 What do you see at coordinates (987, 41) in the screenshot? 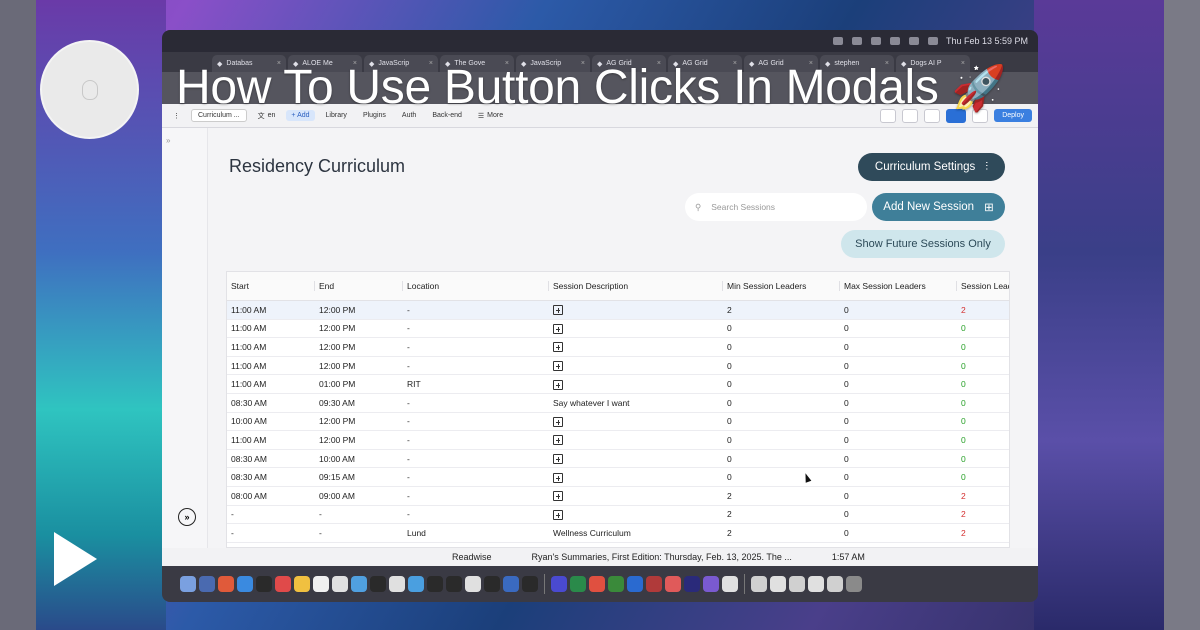
I see `menubar-clock: Thu Feb 13 5:59 PM` at bounding box center [987, 41].